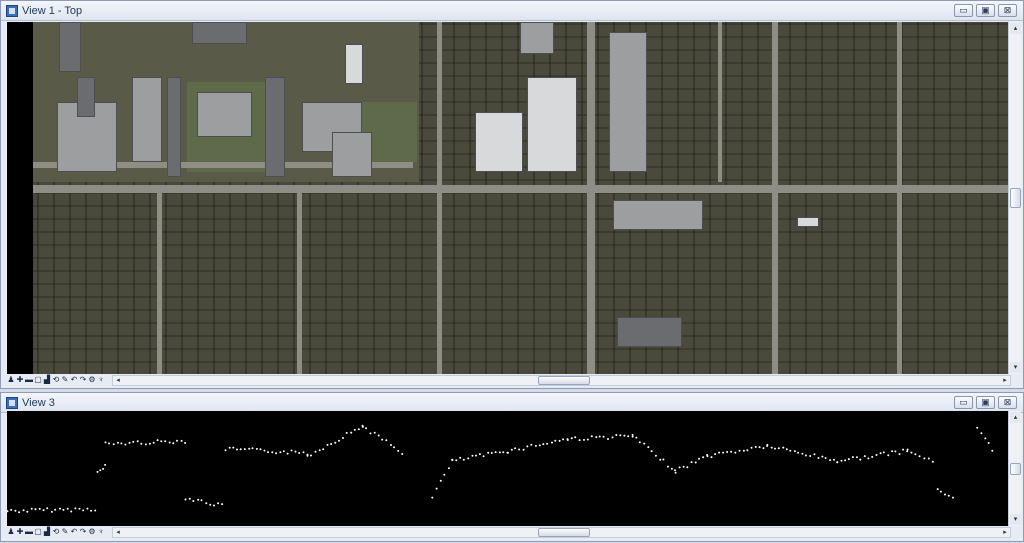 This screenshot has width=1024, height=543. I want to click on view-controls-toolbar: ♟ ✚ ▬ ▢ ▟ ⟲ ✎ ↶ ↷ ⚙ ♆, so click(56, 532).